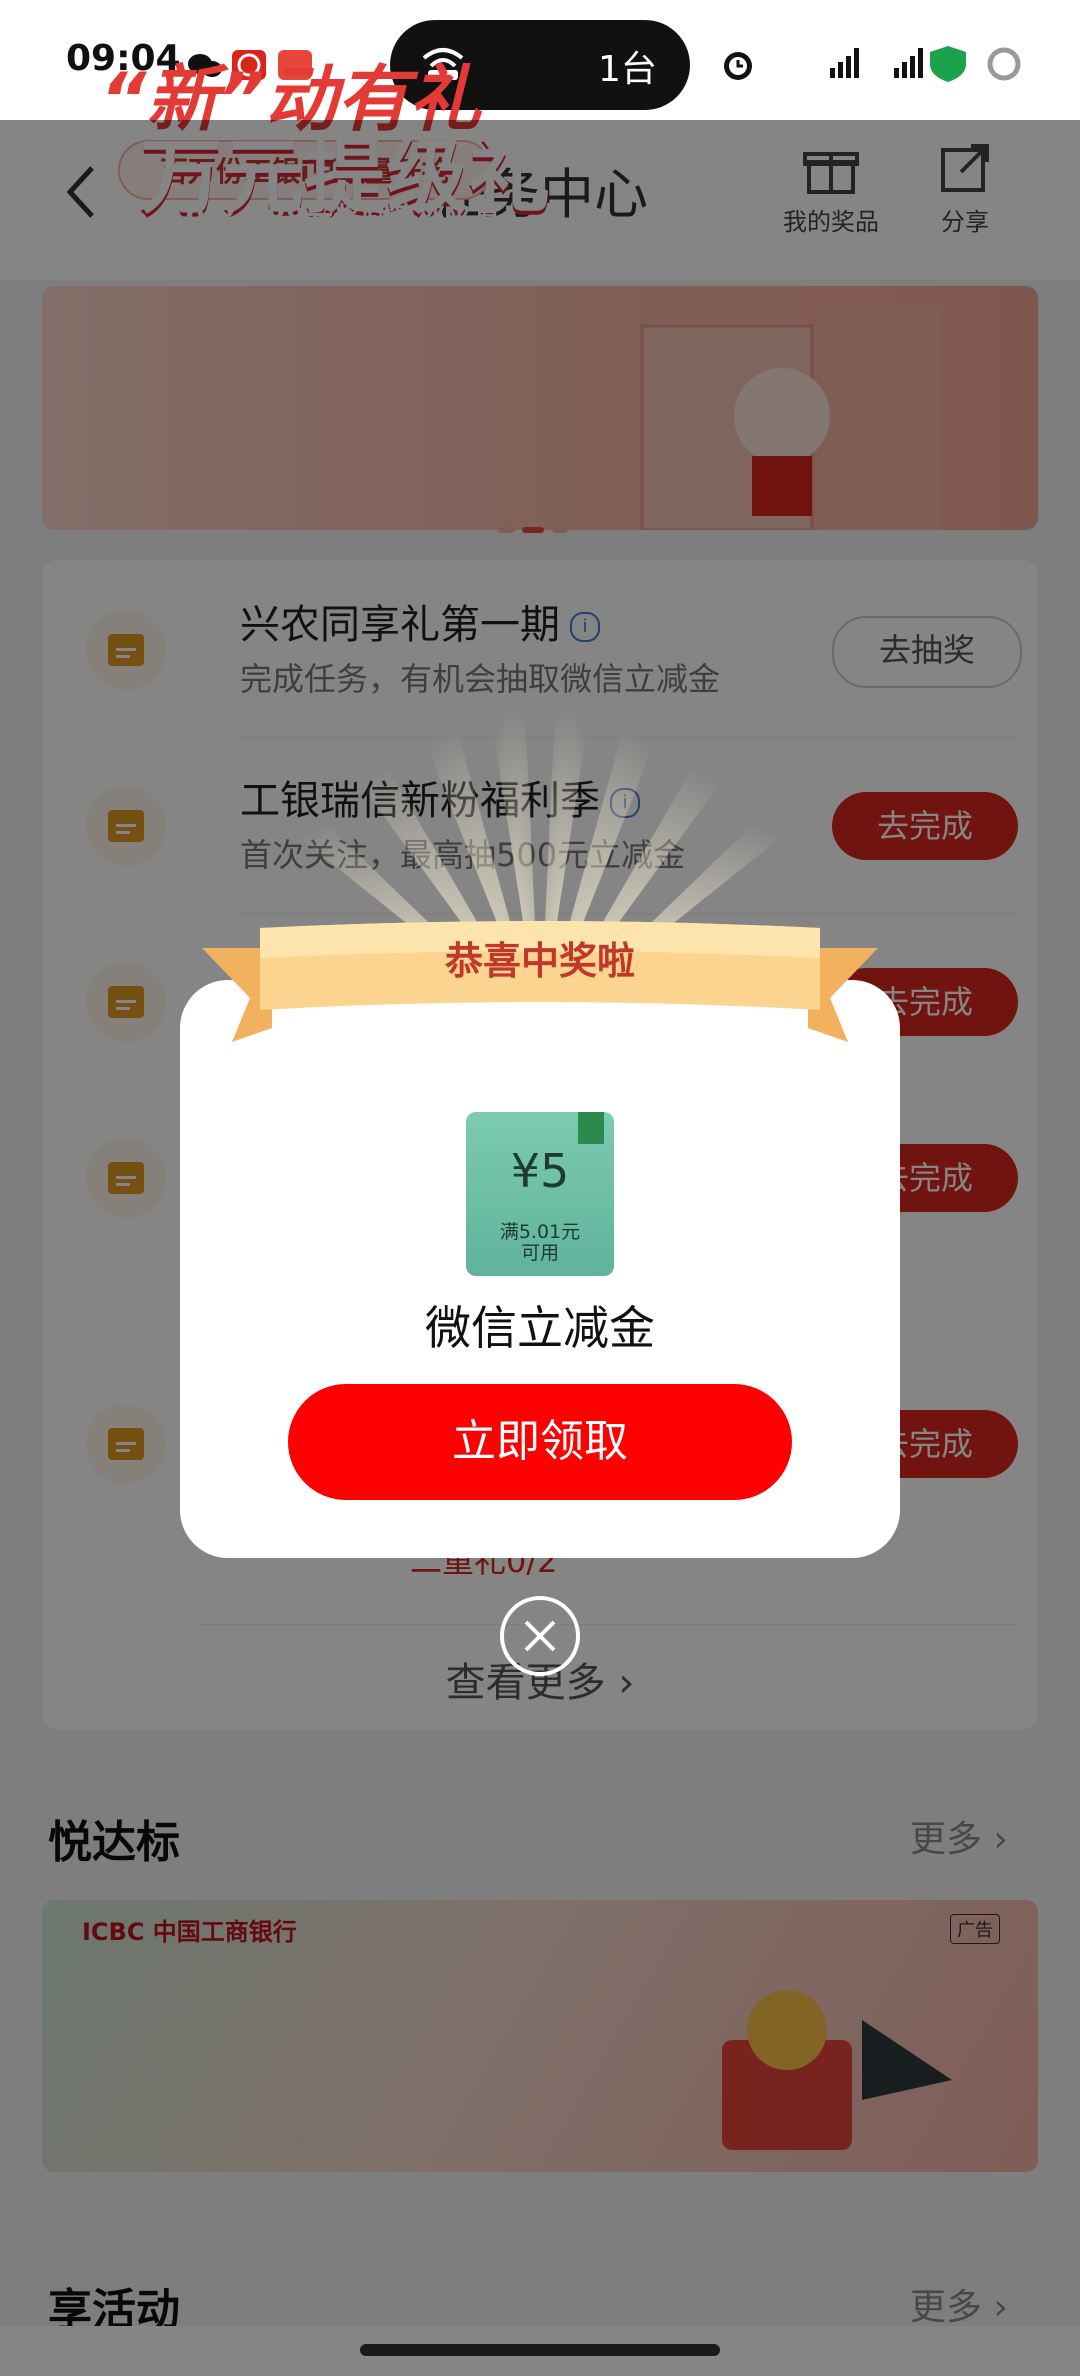 This screenshot has height=2376, width=1080. Describe the element at coordinates (738, 66) in the screenshot. I see `alarm-icon` at that location.